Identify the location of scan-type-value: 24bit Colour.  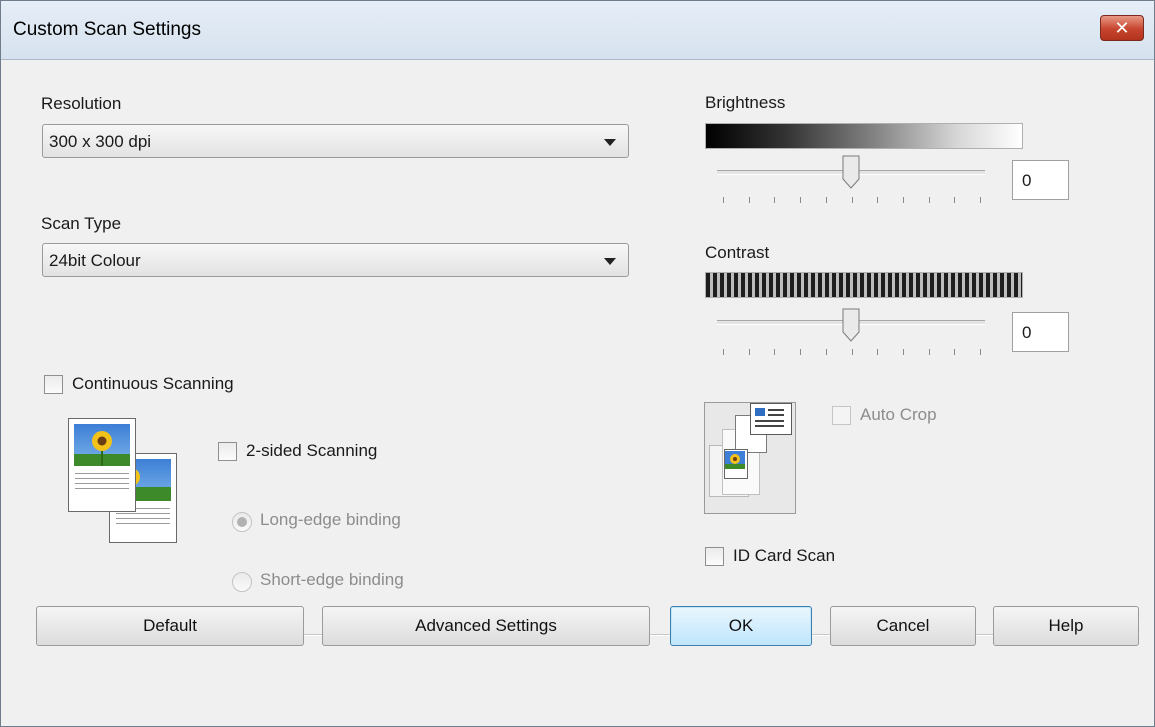
(95, 260).